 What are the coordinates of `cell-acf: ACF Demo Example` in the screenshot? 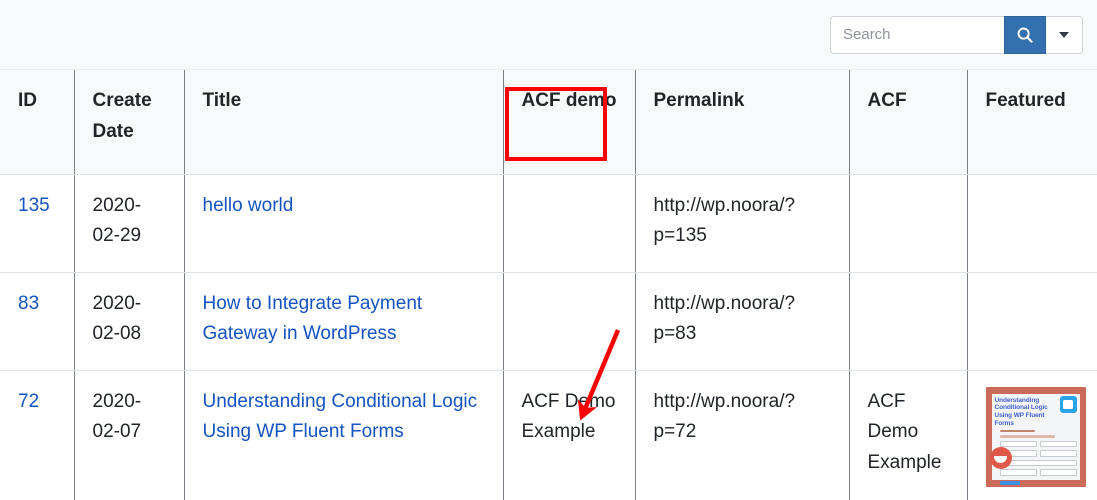 It's located at (908, 435).